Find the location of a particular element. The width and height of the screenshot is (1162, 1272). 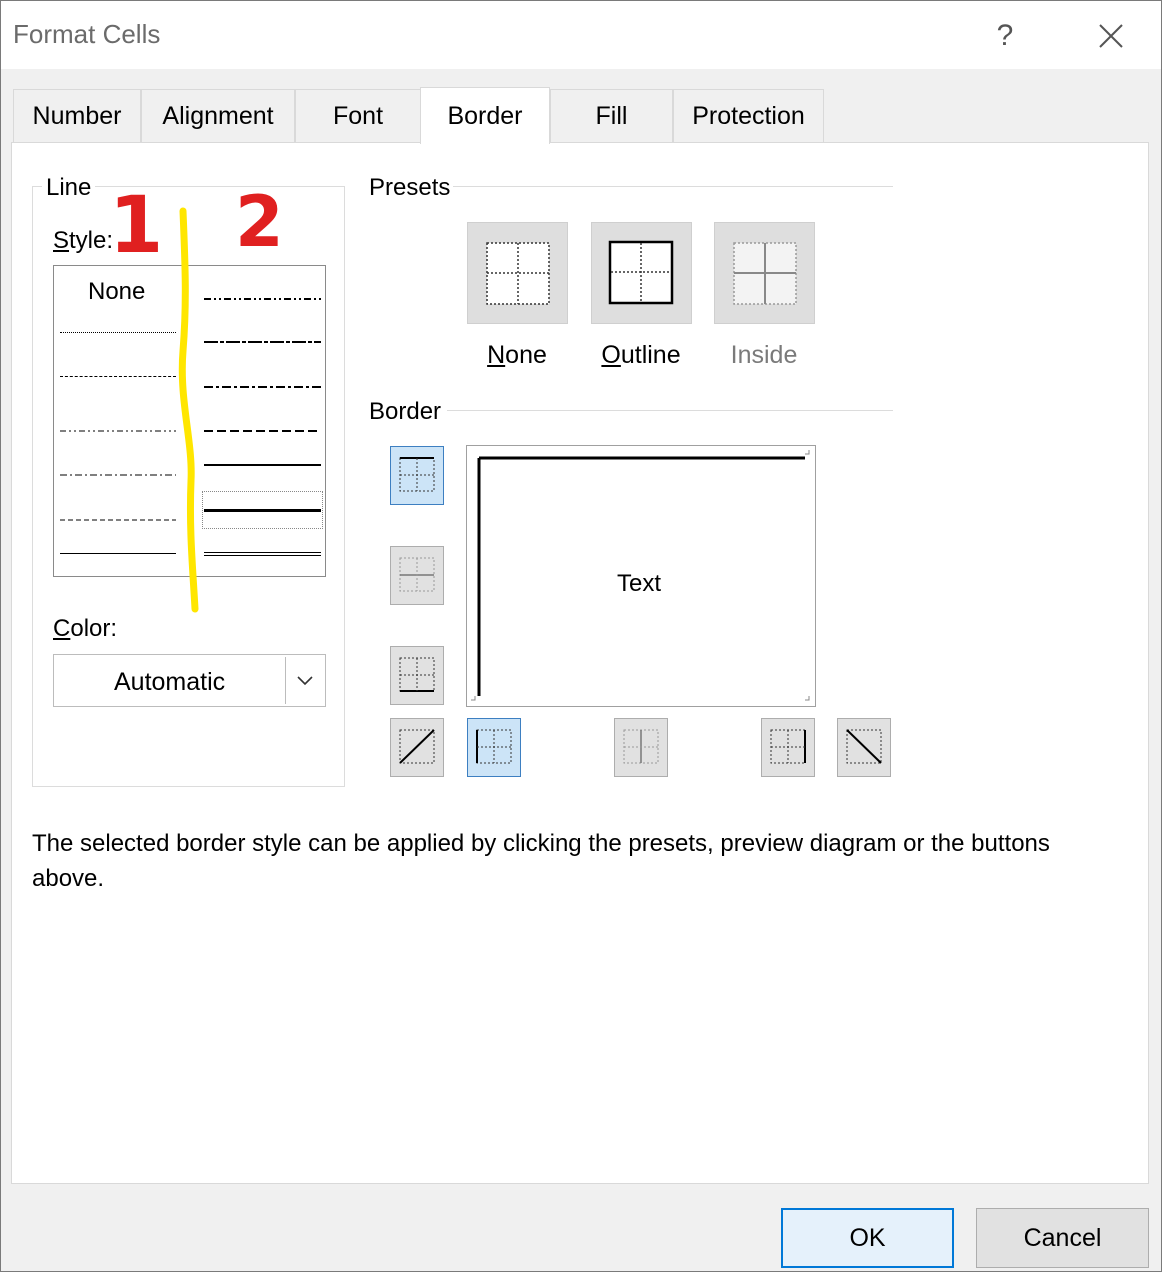

preset-none-icon is located at coordinates (518, 273).